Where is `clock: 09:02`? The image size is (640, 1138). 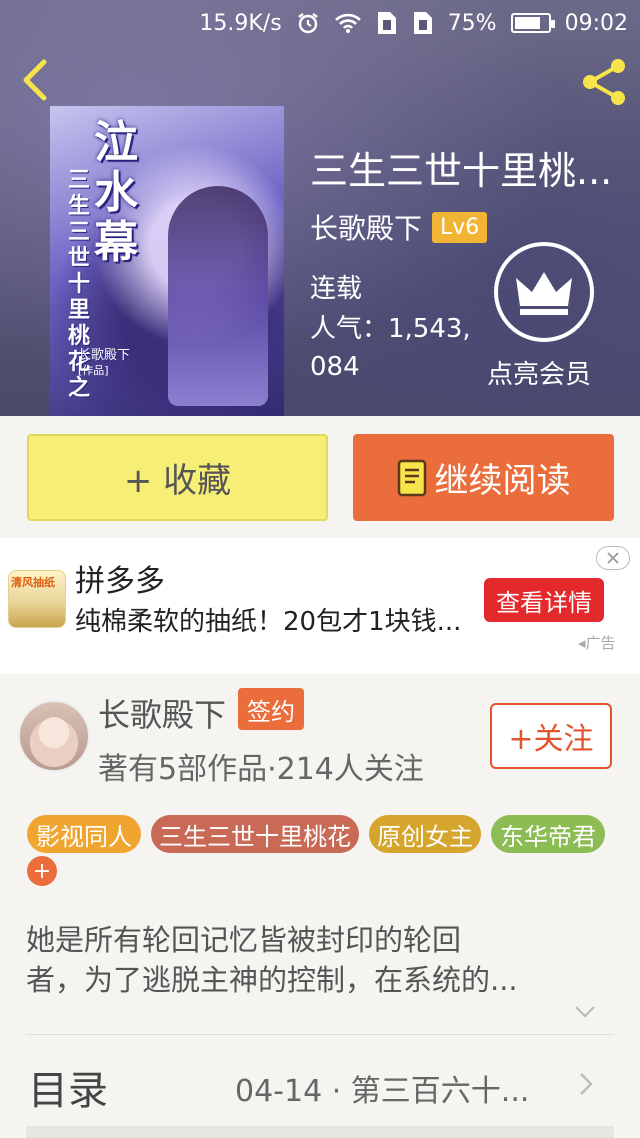
clock: 09:02 is located at coordinates (596, 23).